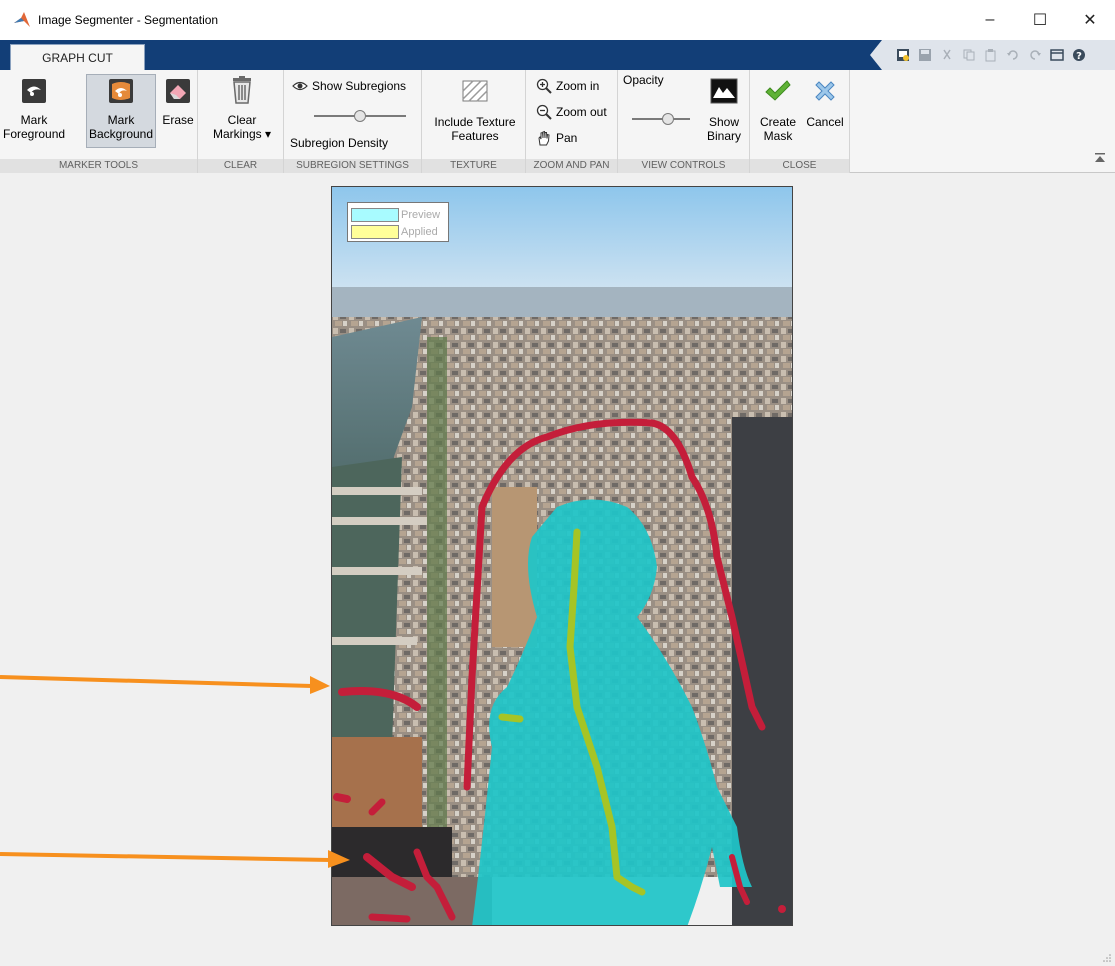 This screenshot has width=1115, height=966. I want to click on eraser-icon, so click(178, 91).